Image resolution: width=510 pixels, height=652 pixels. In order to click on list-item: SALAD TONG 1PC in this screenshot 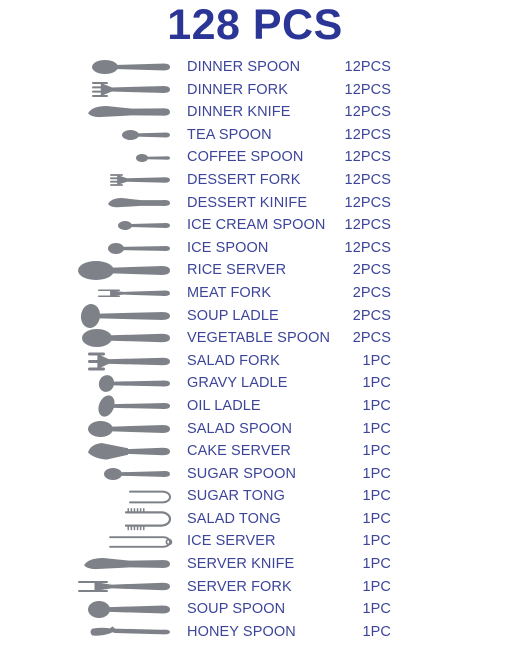, I will do `click(255, 519)`.